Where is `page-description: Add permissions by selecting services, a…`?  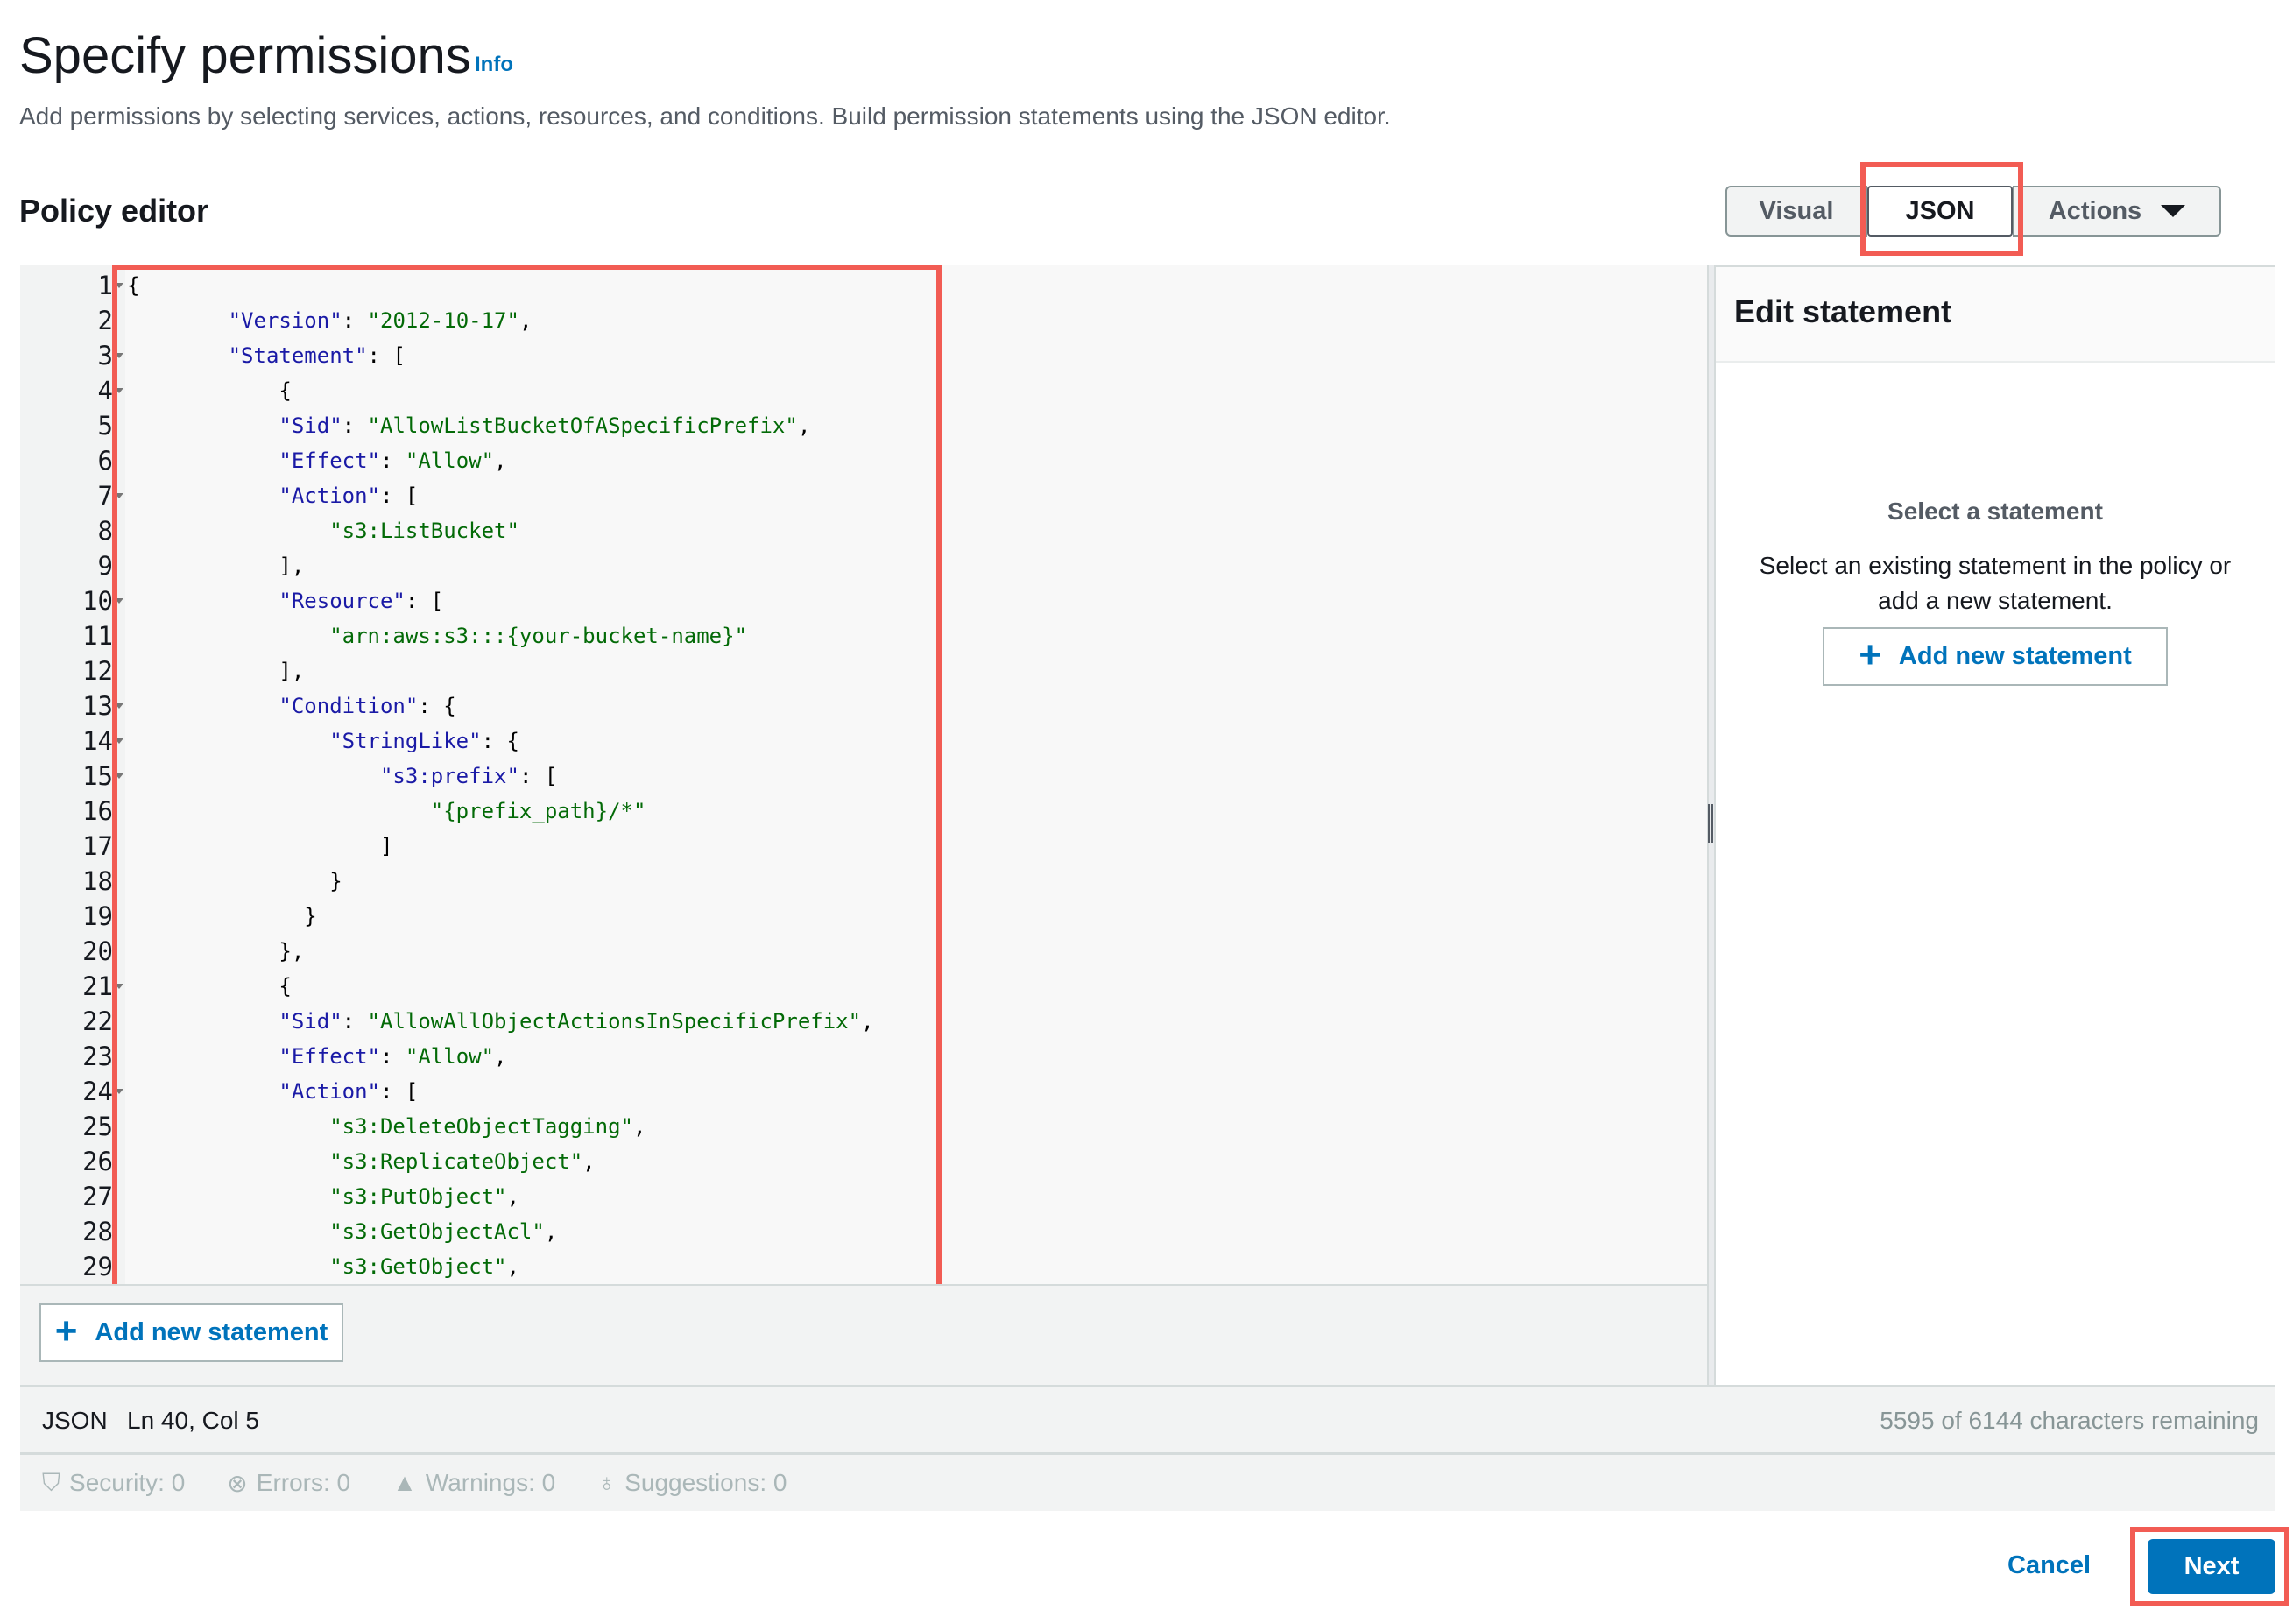
page-description: Add permissions by selecting services, a… is located at coordinates (705, 116).